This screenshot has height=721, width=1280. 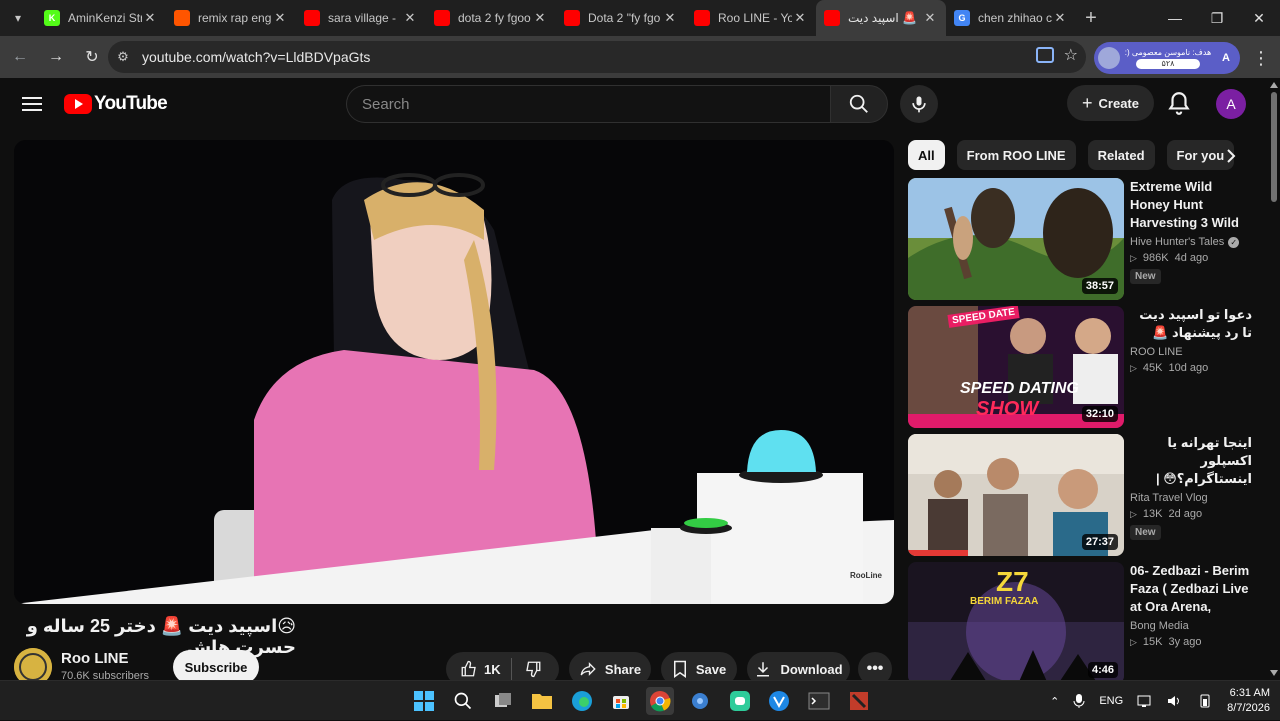 What do you see at coordinates (1248, 701) in the screenshot?
I see `taskbar-clock: 6:31 AM 8/7/2026` at bounding box center [1248, 701].